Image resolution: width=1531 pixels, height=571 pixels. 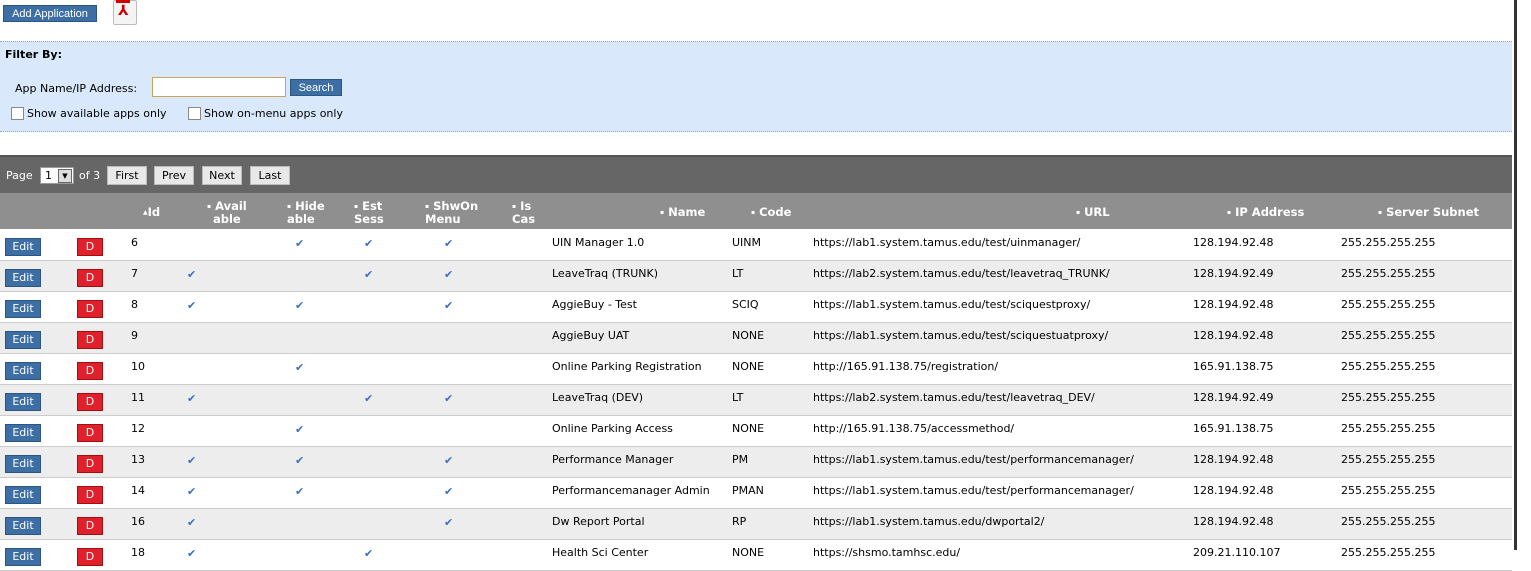 What do you see at coordinates (1233, 273) in the screenshot?
I see `cell-ip: 128.194.92.49` at bounding box center [1233, 273].